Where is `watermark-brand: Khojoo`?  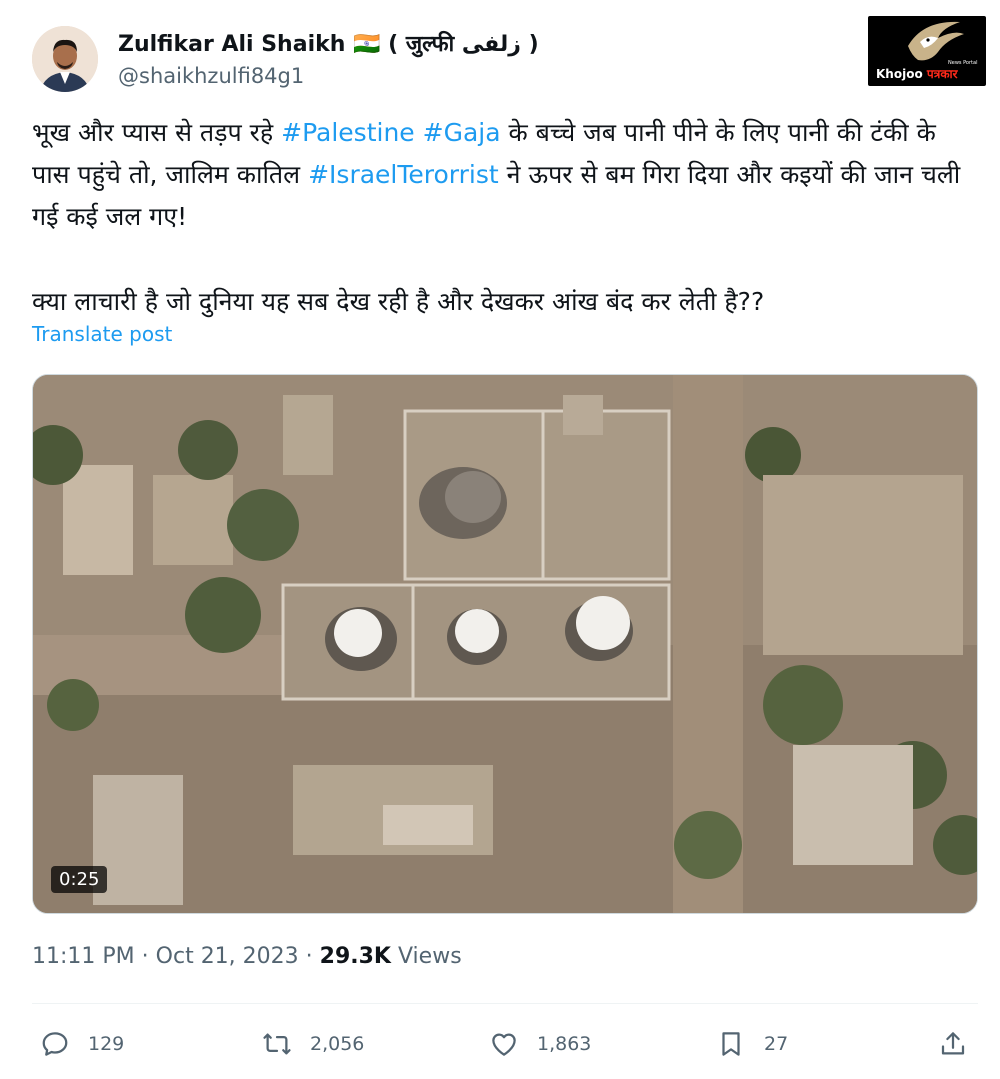
watermark-brand: Khojoo is located at coordinates (899, 74).